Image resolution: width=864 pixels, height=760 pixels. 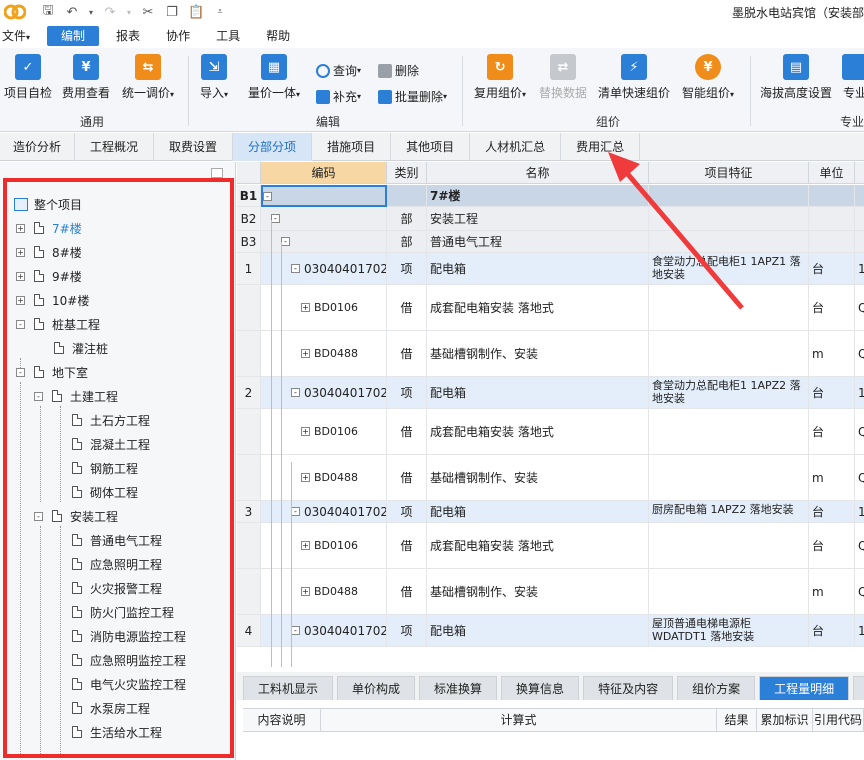 I want to click on annotation-arrow, so click(x=676, y=231).